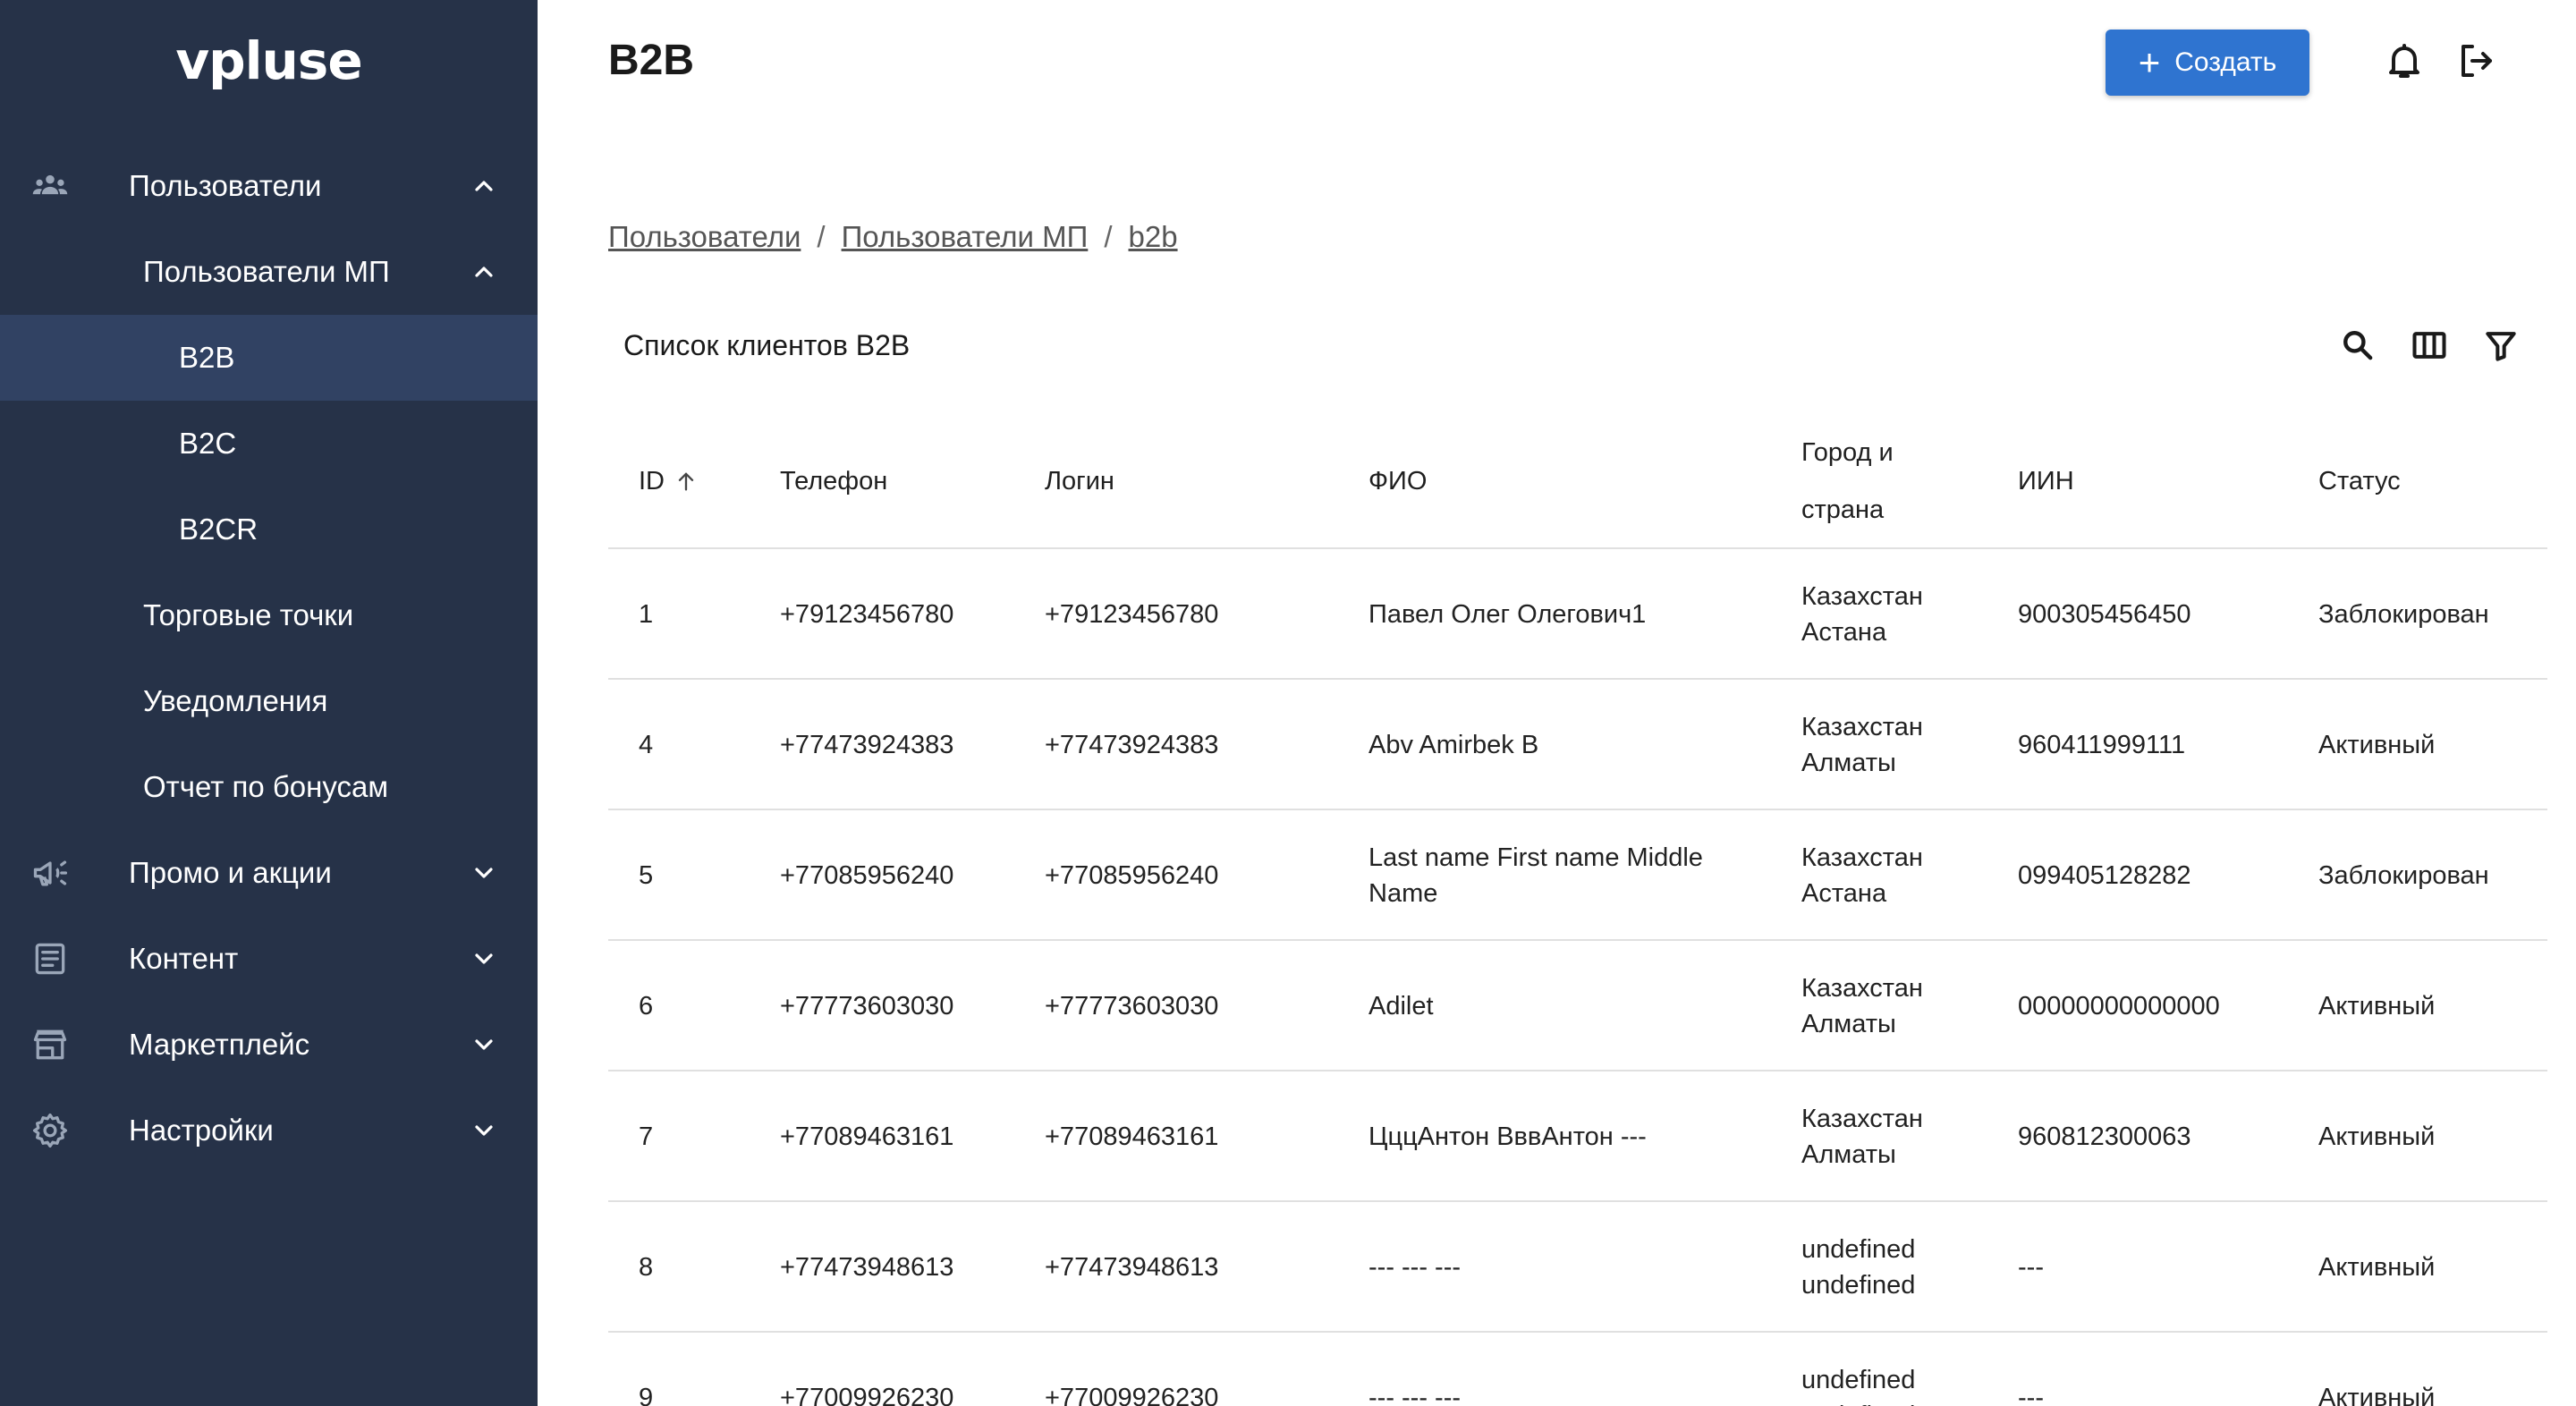  What do you see at coordinates (269, 1131) in the screenshot?
I see `sidebar-item-settings: Настройки` at bounding box center [269, 1131].